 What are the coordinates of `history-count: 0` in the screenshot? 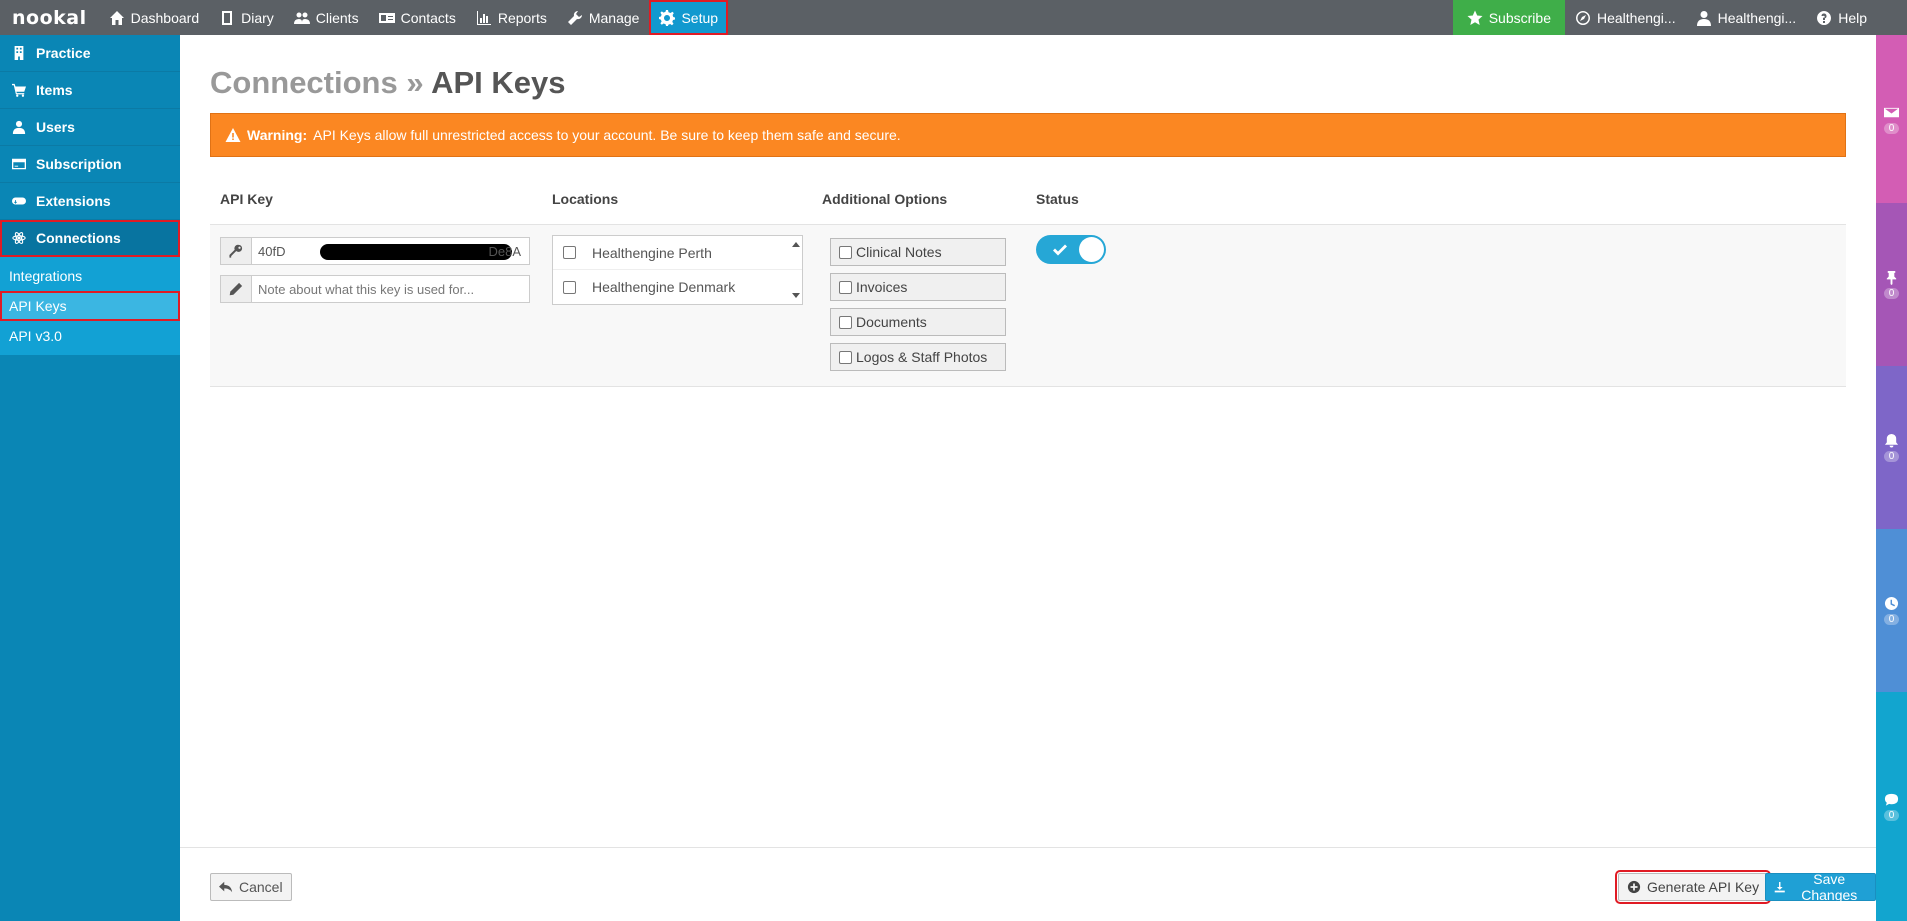 It's located at (1891, 619).